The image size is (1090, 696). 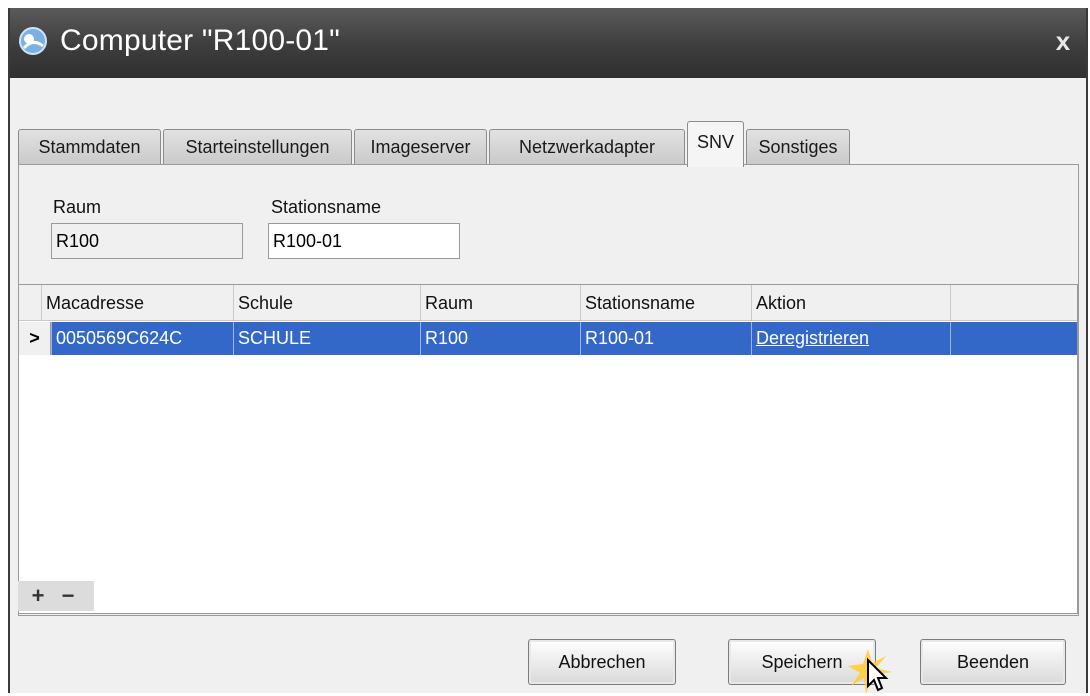 I want to click on remove-row-button: −, so click(x=68, y=596).